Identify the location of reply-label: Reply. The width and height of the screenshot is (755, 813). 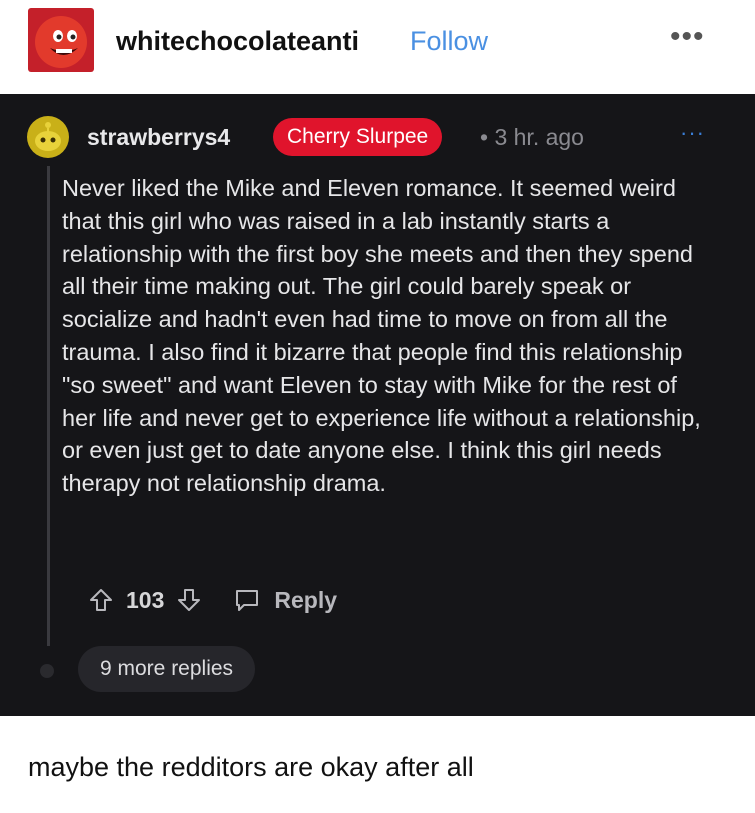
(306, 599).